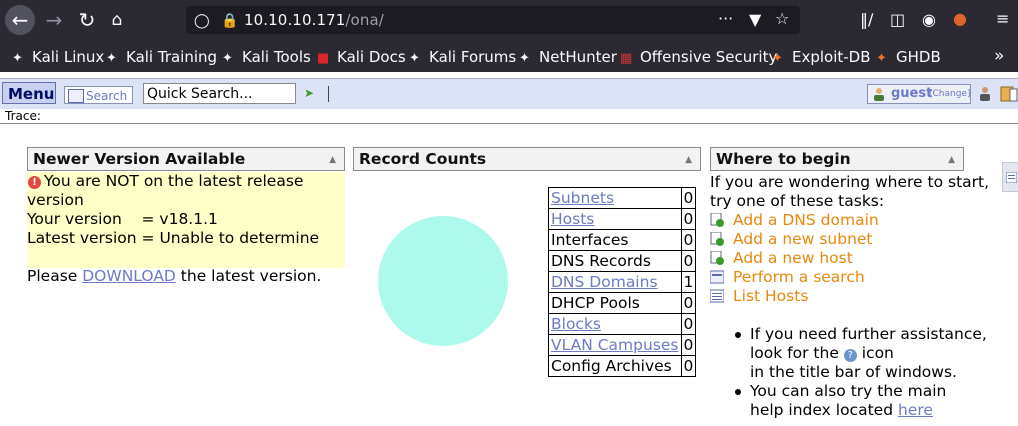 Image resolution: width=1018 pixels, height=426 pixels. What do you see at coordinates (777, 58) in the screenshot?
I see `exploit-db-icon: ✦` at bounding box center [777, 58].